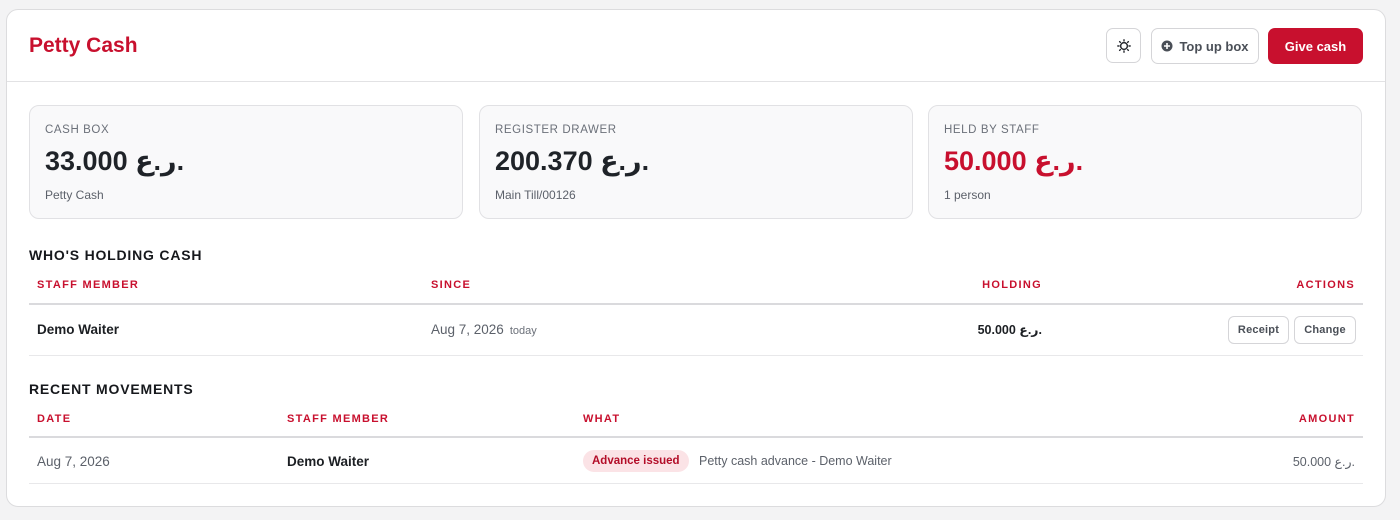 Image resolution: width=1400 pixels, height=520 pixels. I want to click on top-up-box-button: Top up box, so click(1205, 46).